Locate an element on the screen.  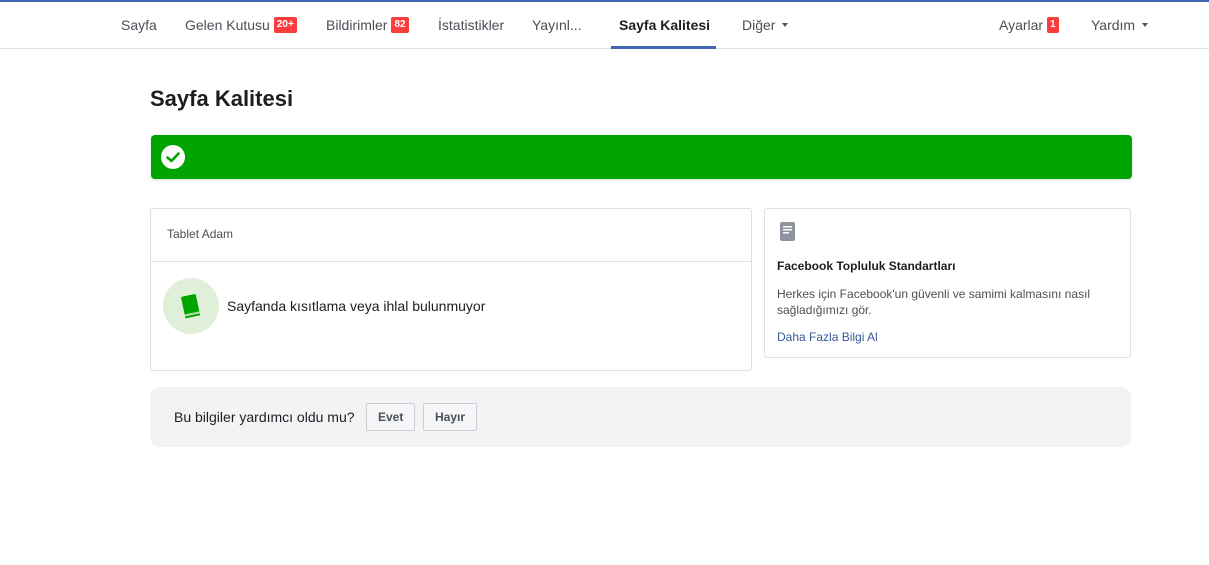
feedback-question: Bu bilgiler yardımcı oldu mu? is located at coordinates (264, 417).